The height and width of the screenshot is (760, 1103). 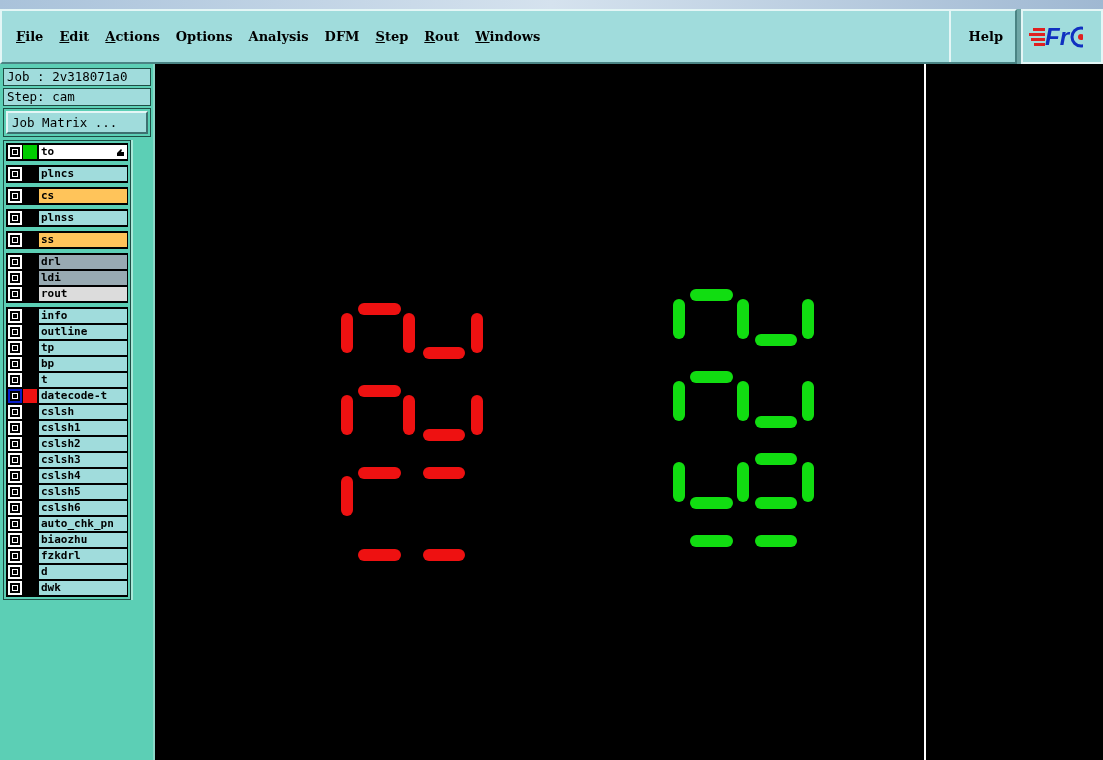 What do you see at coordinates (83, 196) in the screenshot?
I see `layer-name: cs` at bounding box center [83, 196].